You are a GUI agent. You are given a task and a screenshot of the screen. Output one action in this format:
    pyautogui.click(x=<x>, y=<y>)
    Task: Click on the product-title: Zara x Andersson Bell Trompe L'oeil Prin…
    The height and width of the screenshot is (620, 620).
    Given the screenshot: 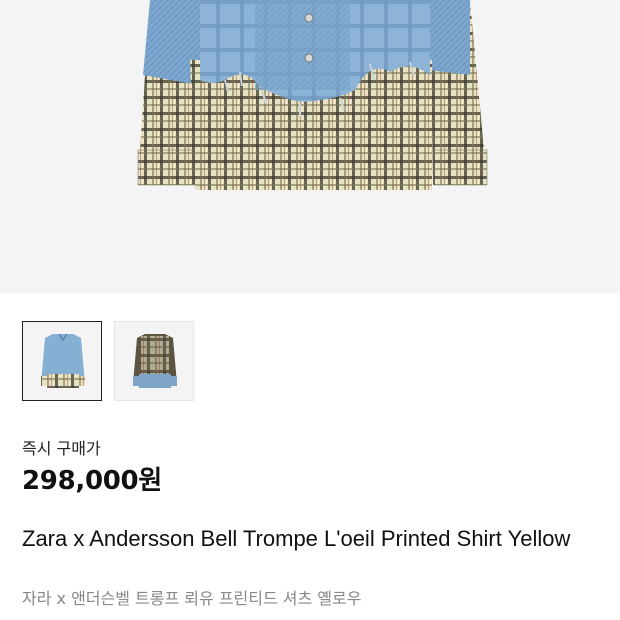 What is the action you would take?
    pyautogui.click(x=296, y=538)
    